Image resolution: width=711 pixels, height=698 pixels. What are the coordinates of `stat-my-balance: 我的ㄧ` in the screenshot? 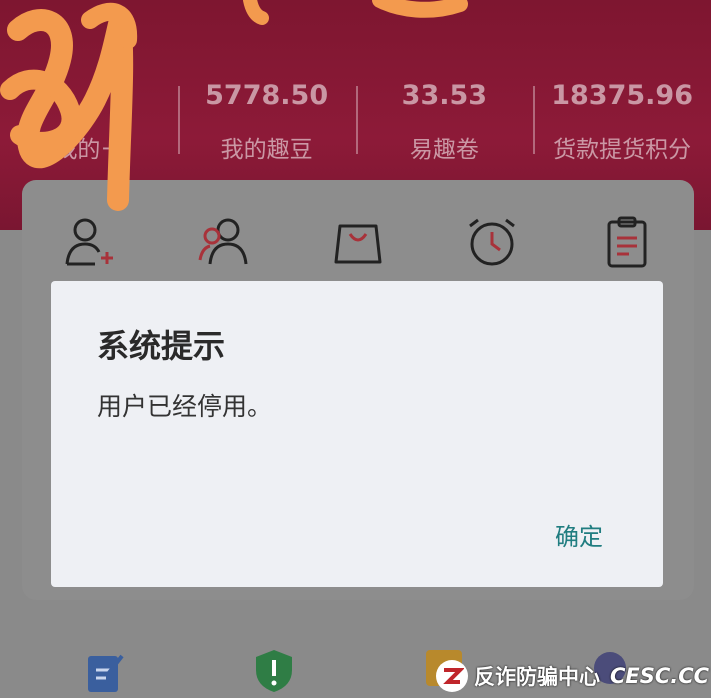 It's located at (89, 121).